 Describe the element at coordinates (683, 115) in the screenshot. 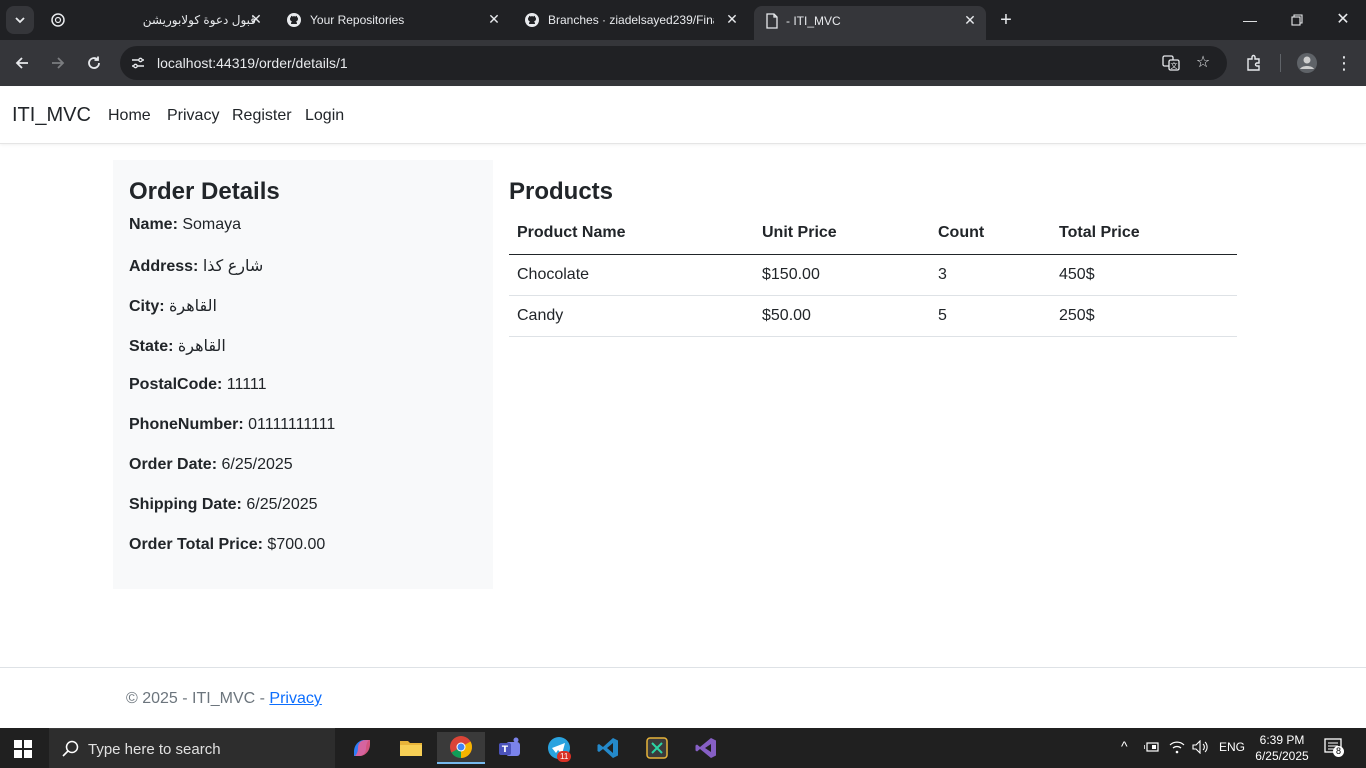

I see `app-navbar: ITI_MVC Home Privacy Register Login` at that location.